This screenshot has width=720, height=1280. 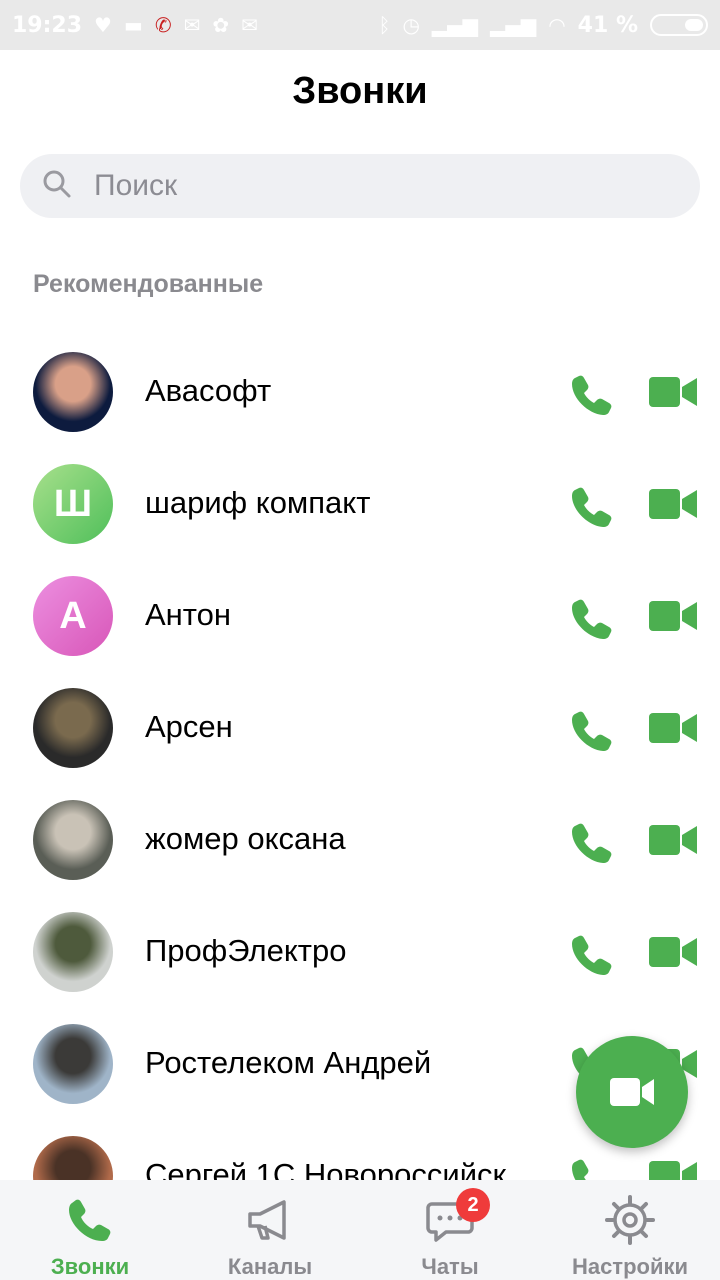 What do you see at coordinates (270, 1266) in the screenshot?
I see `tab-label: Каналы` at bounding box center [270, 1266].